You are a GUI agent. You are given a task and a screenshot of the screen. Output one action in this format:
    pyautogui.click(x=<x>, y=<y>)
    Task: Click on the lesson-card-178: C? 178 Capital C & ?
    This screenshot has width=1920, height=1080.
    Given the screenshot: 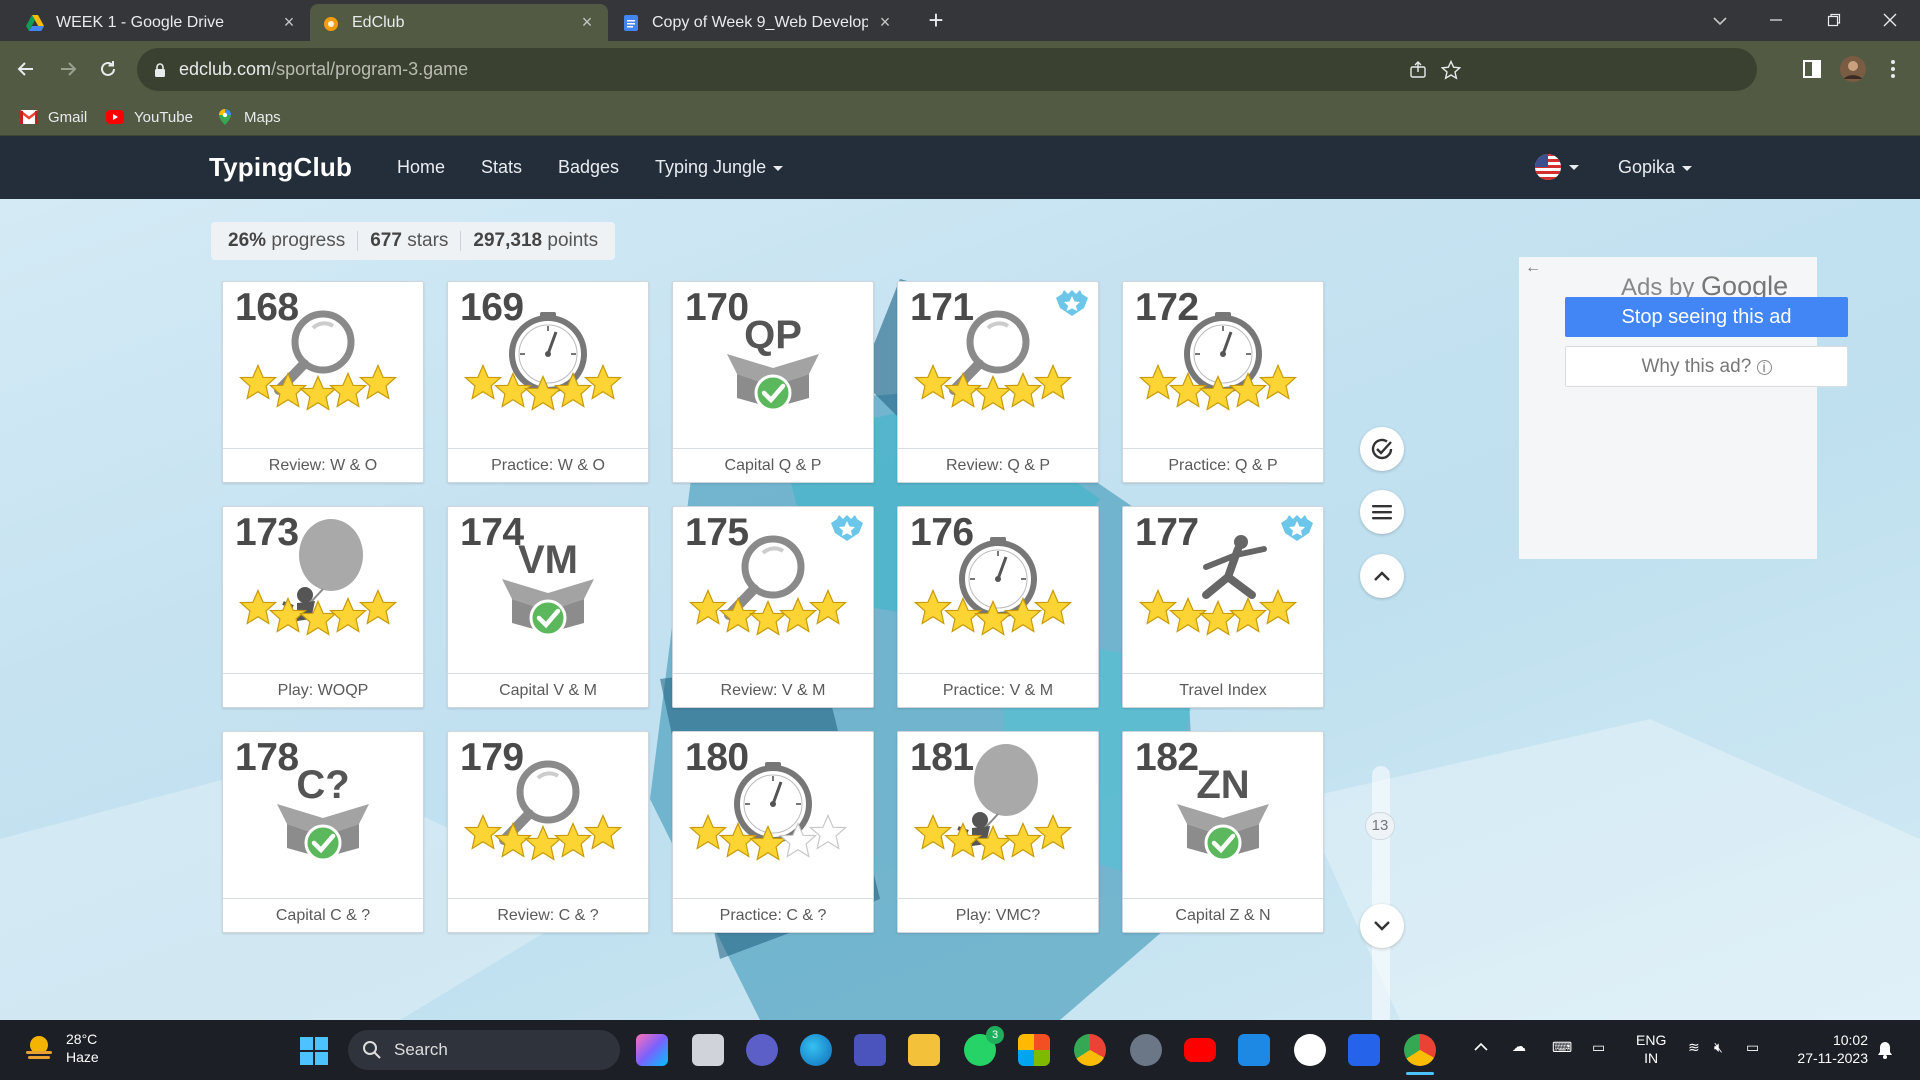 What is the action you would take?
    pyautogui.click(x=323, y=832)
    